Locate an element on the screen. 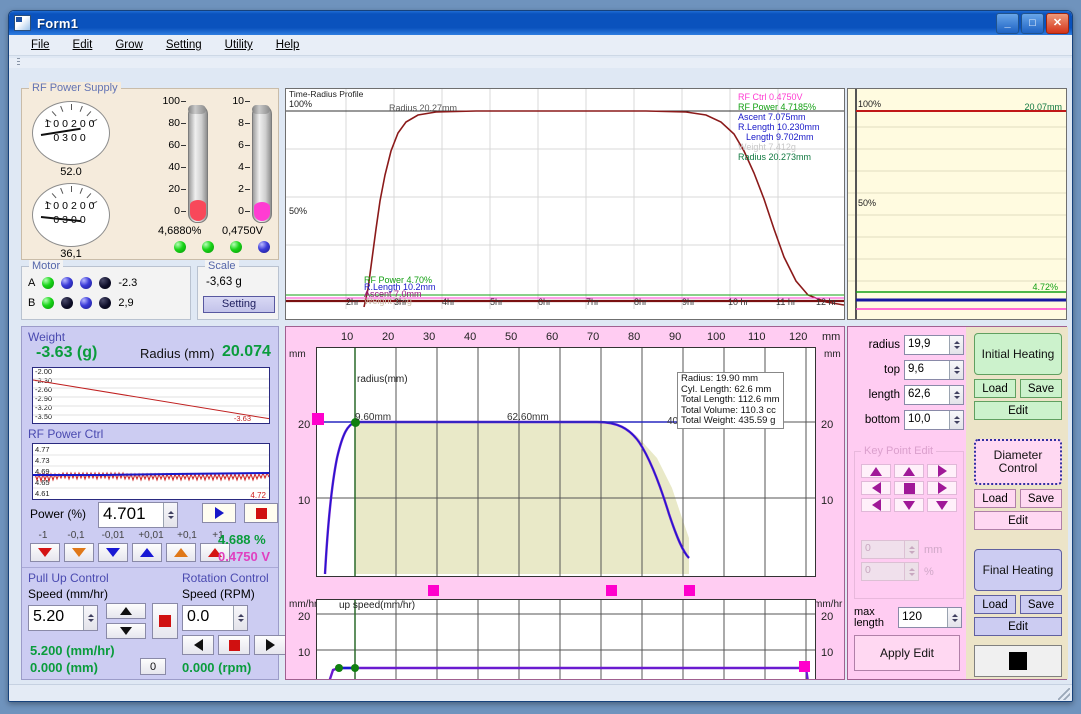  close-button: ✕ is located at coordinates (1057, 23).